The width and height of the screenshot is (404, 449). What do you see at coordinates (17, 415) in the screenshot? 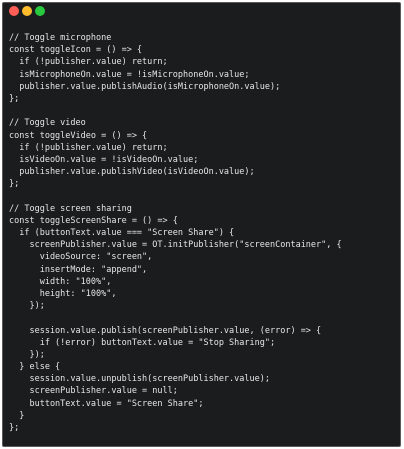
I see `code-line-text: }` at bounding box center [17, 415].